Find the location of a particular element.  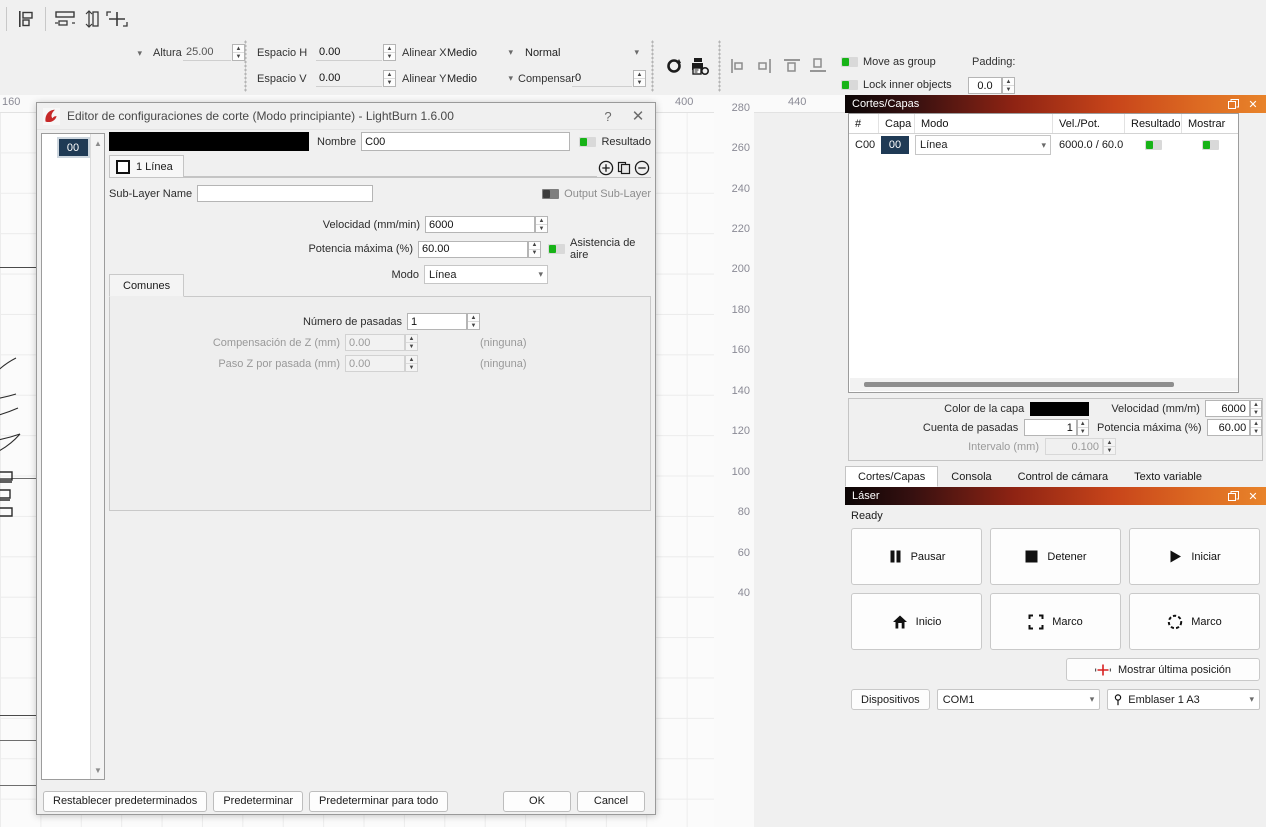

cell-show is located at coordinates (1210, 145).